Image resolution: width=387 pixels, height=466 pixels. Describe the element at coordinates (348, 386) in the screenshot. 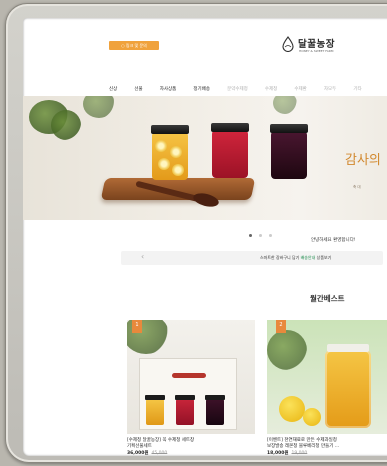

I see `lemon-tea-jar-image` at that location.